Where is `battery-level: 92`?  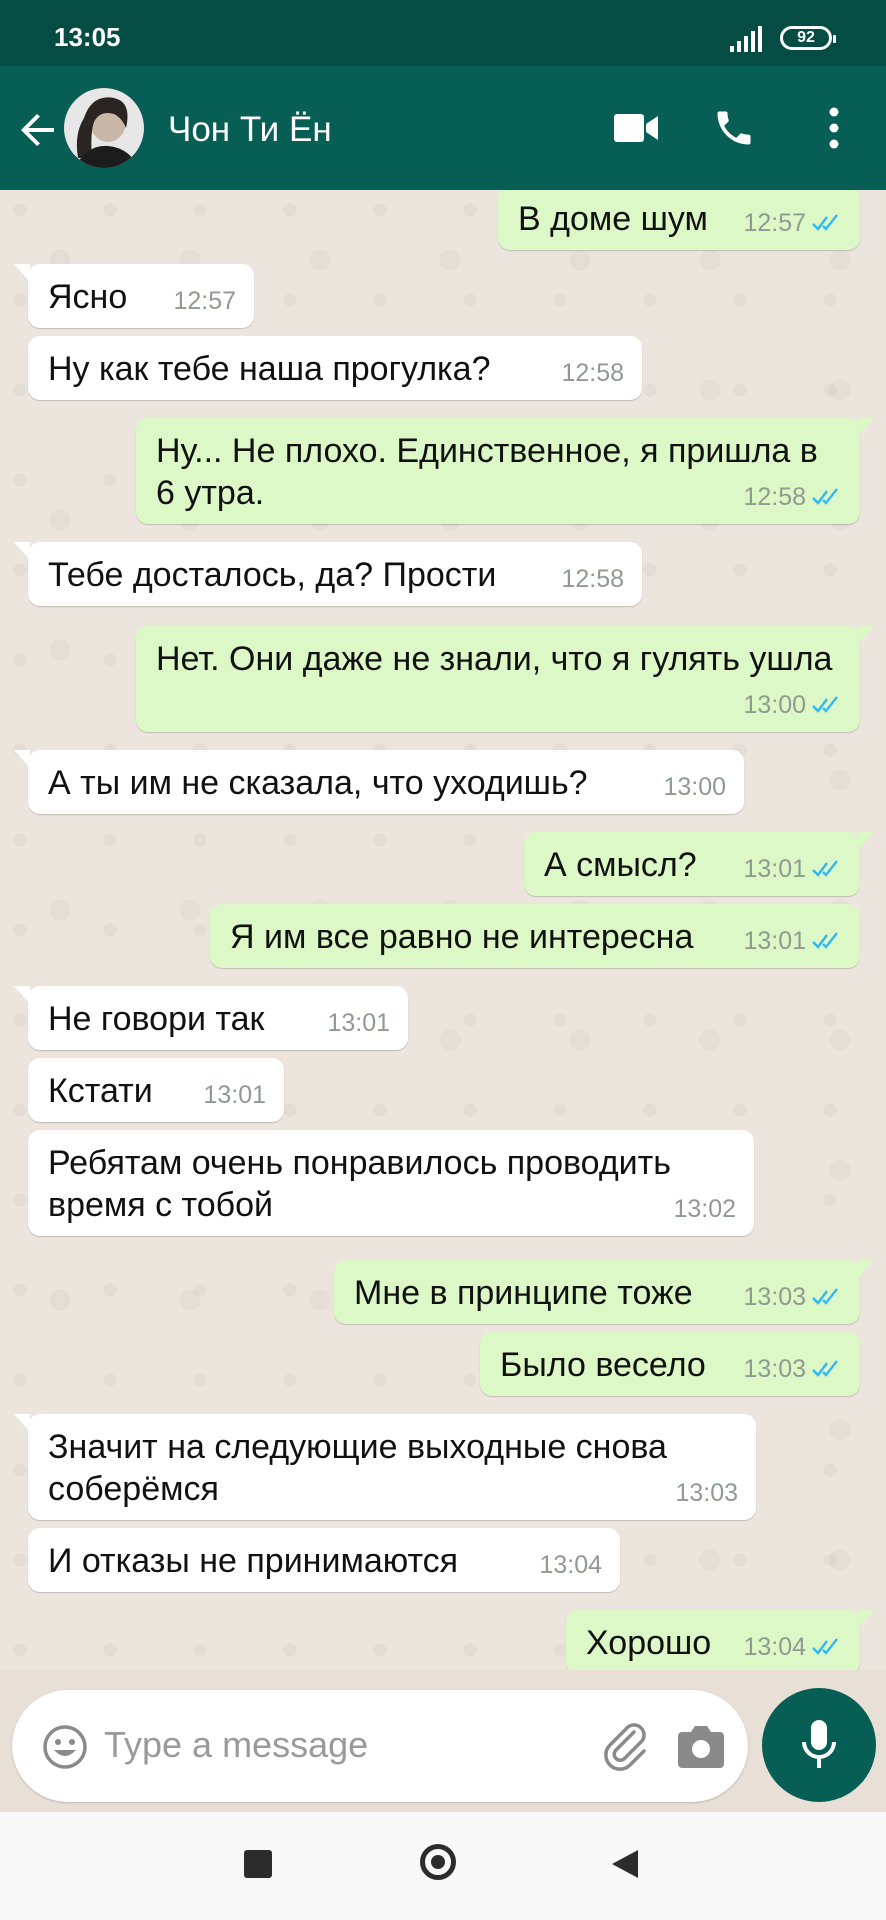
battery-level: 92 is located at coordinates (806, 37).